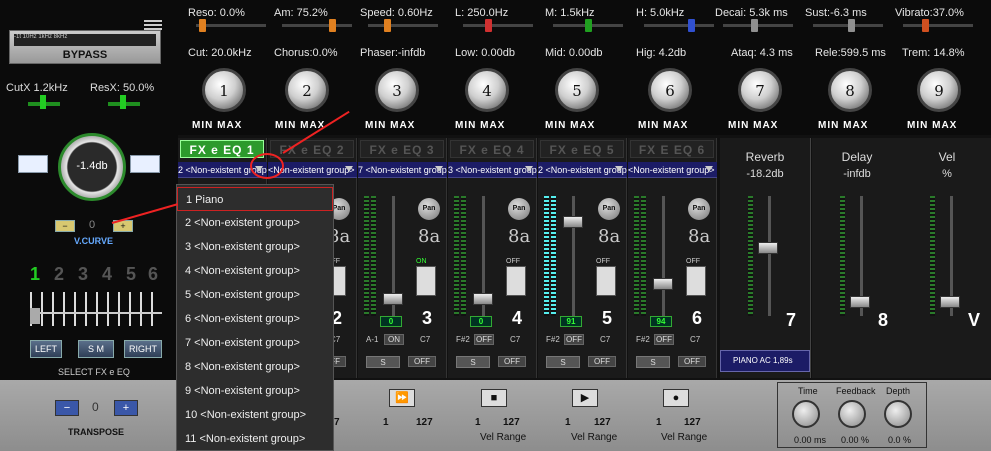 The image size is (991, 451). What do you see at coordinates (131, 274) in the screenshot?
I see `fx-select-5: 5` at bounding box center [131, 274].